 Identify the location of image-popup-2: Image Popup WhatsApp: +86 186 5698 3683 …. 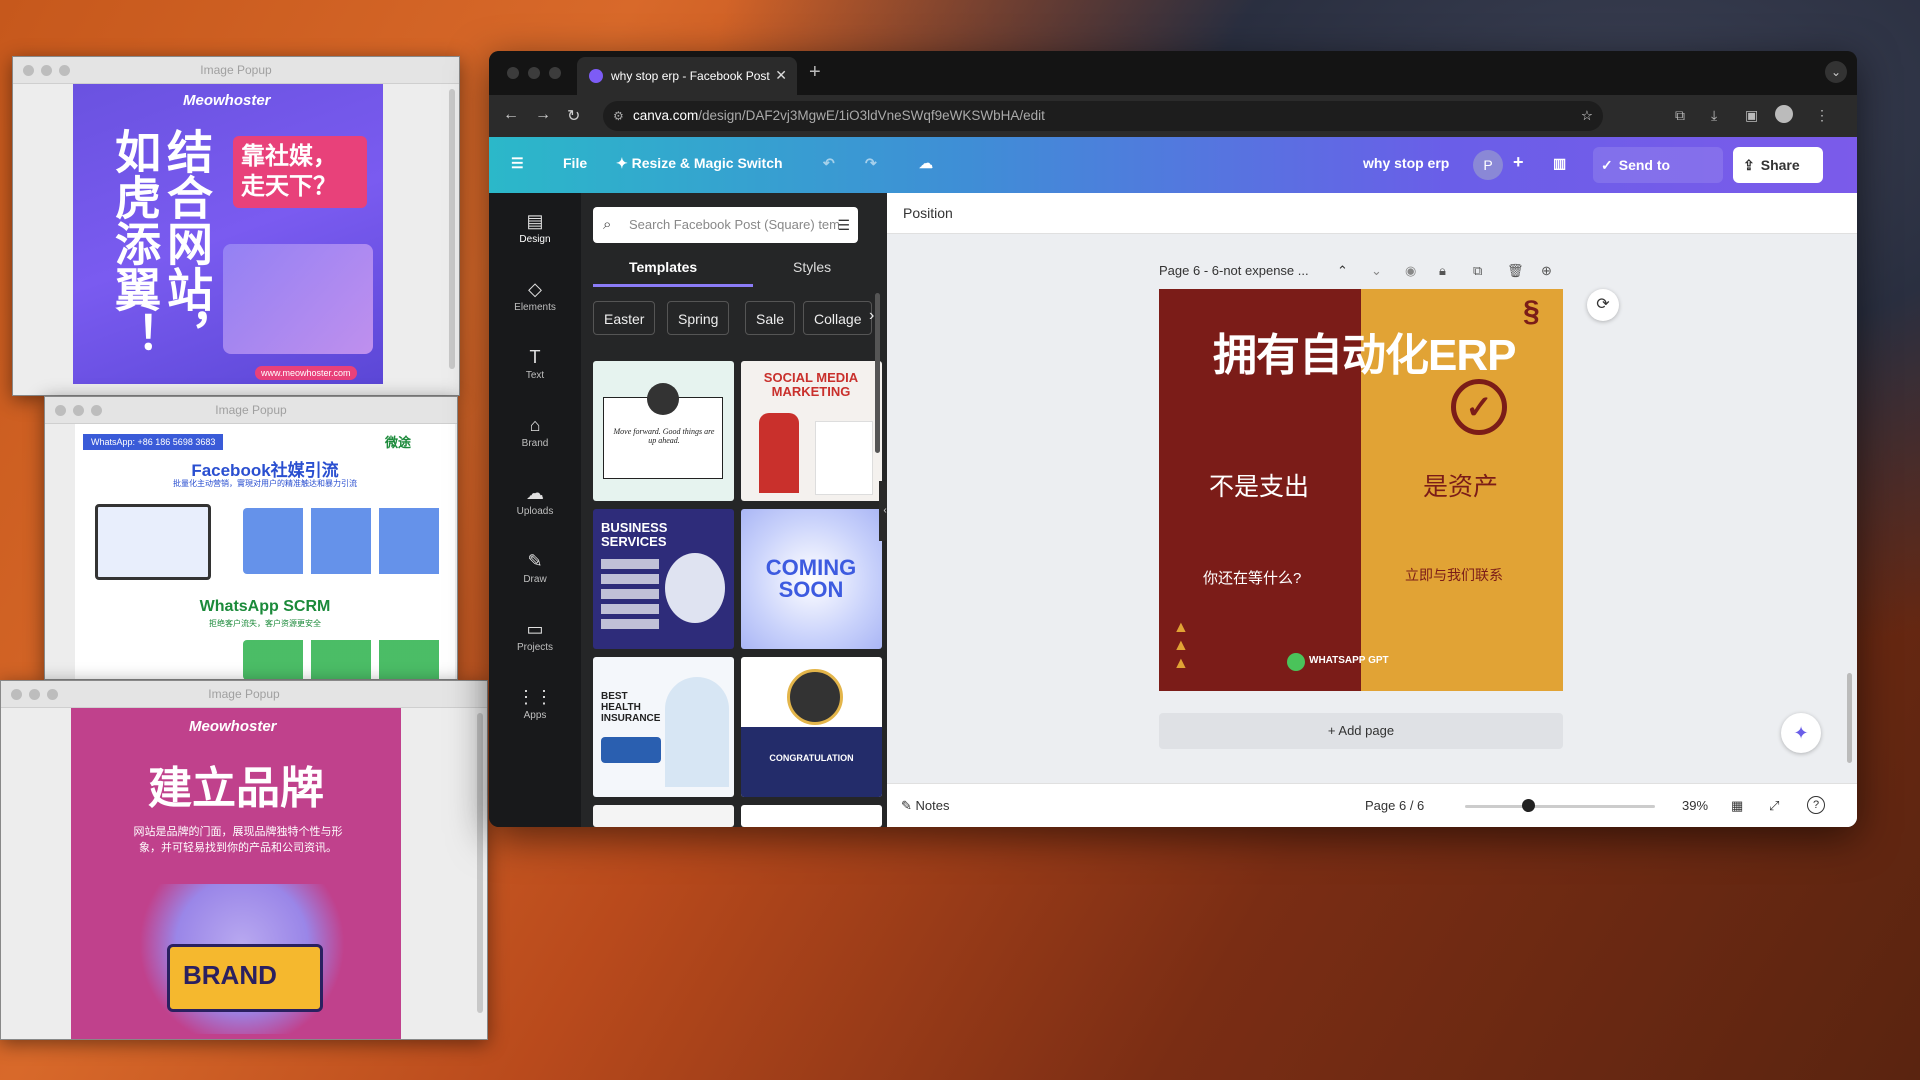
(251, 538).